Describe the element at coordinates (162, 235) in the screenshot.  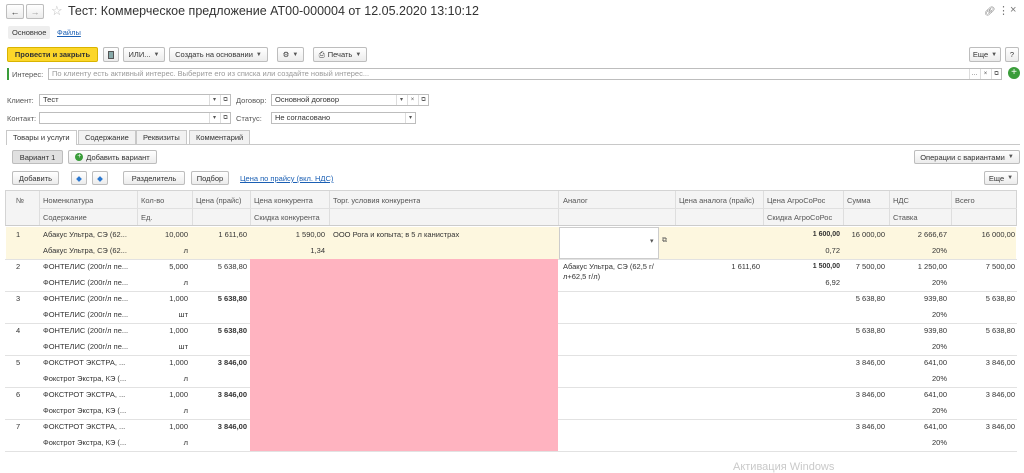
I see `cell-qty: 10,000` at that location.